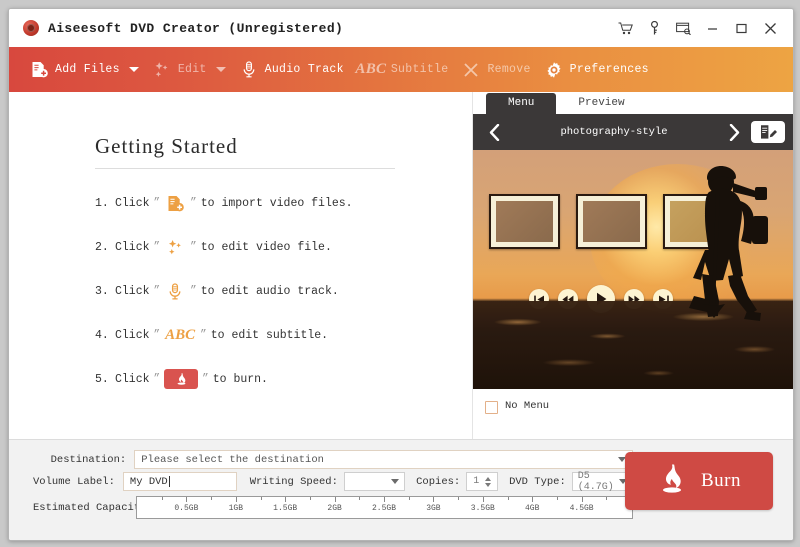 This screenshot has height=547, width=800. What do you see at coordinates (293, 481) in the screenshot?
I see `writing-speed-label: Writing Speed:` at bounding box center [293, 481].